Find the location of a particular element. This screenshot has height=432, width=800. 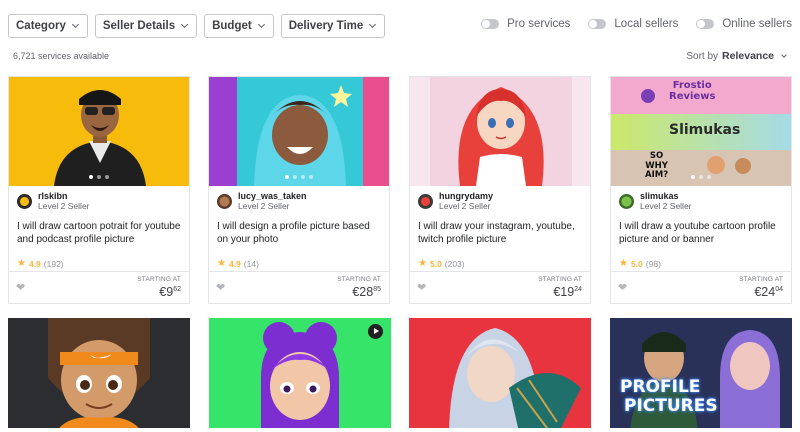

local-sellers-toggle: Local sellers is located at coordinates (633, 24).